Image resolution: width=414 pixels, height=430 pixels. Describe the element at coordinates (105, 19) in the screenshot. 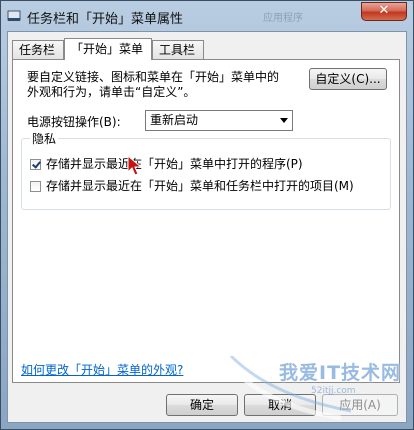

I see `window-title: 任务栏和「开始」菜单属性` at that location.